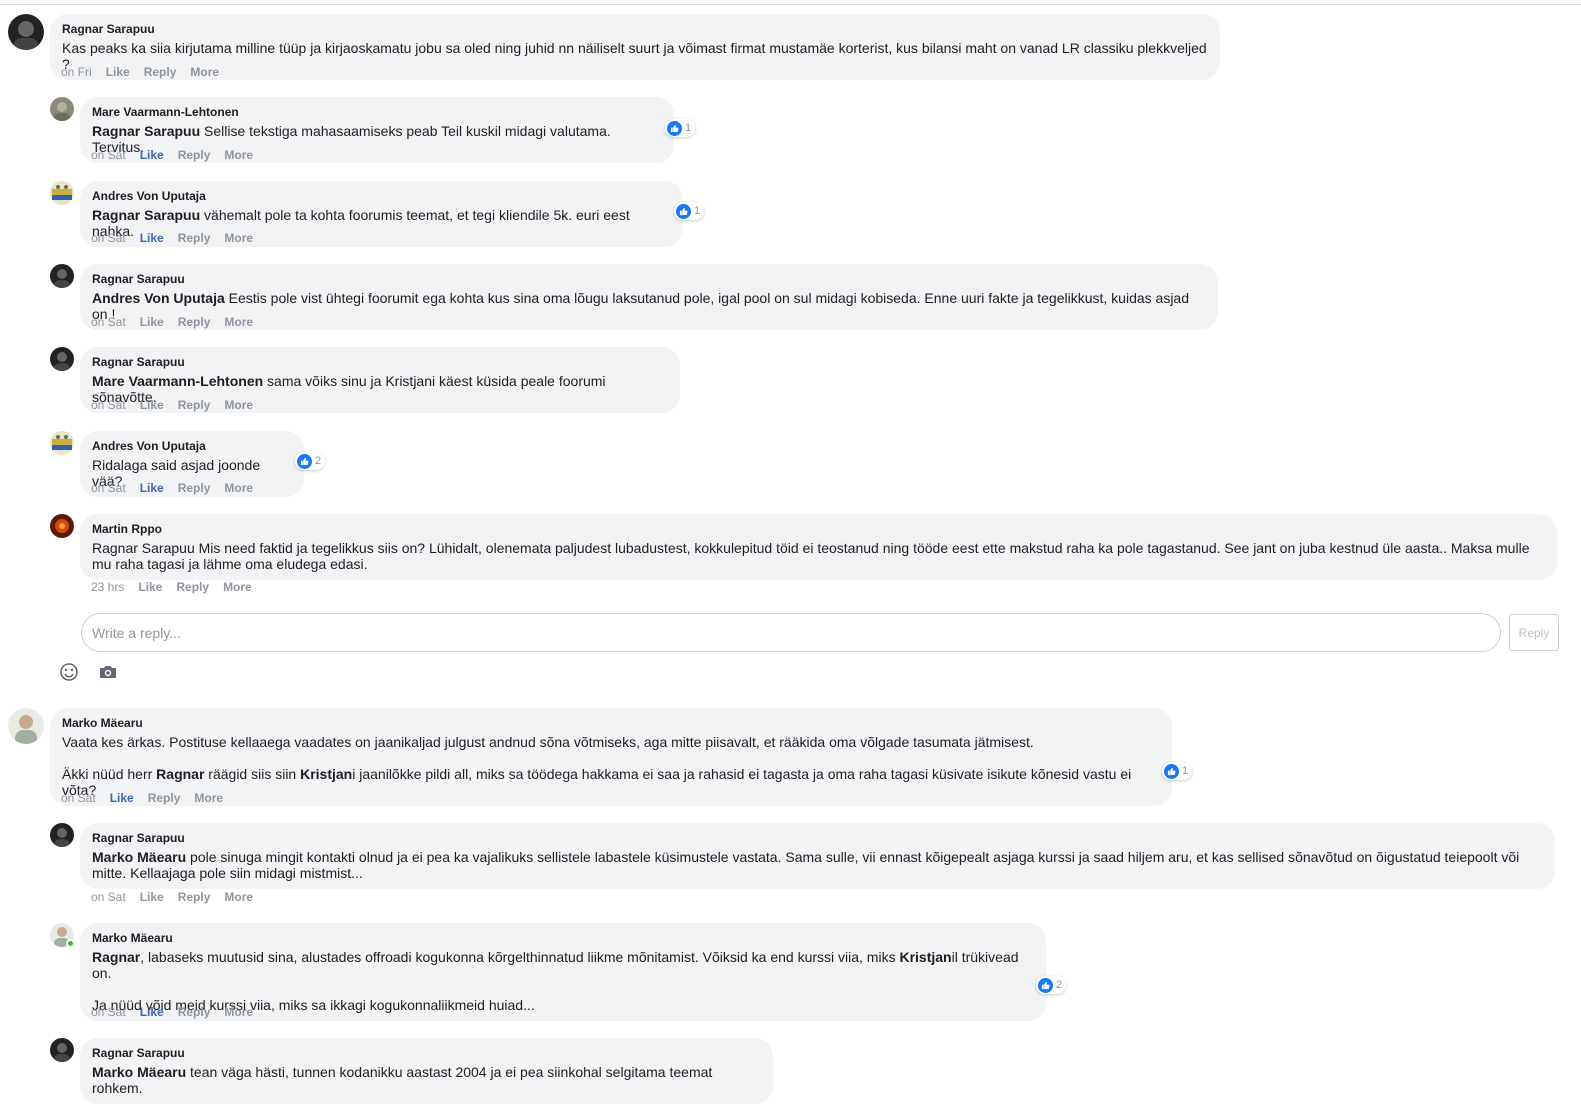 Image resolution: width=1581 pixels, height=1104 pixels. I want to click on camera-icon, so click(108, 672).